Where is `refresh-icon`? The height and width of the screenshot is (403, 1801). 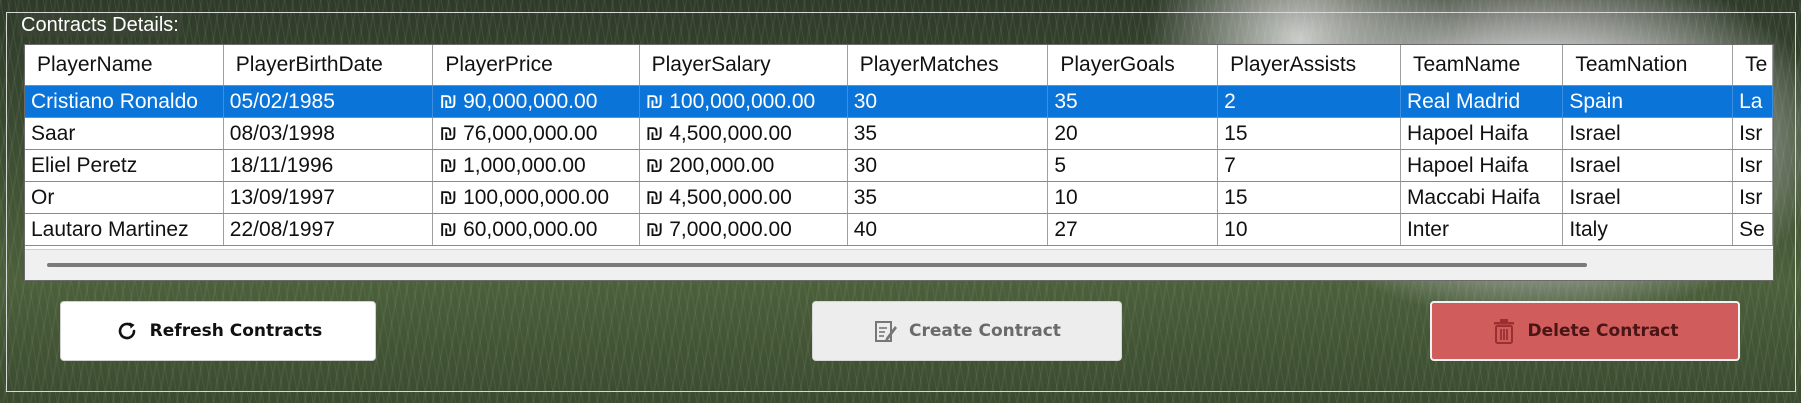 refresh-icon is located at coordinates (127, 331).